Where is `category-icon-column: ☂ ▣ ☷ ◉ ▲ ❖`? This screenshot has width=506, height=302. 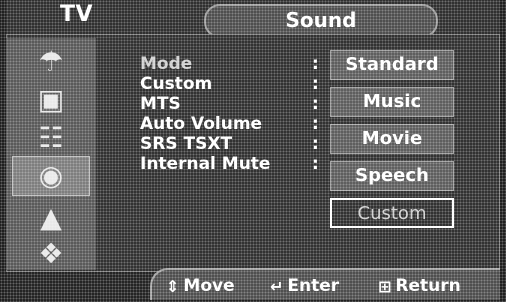
category-icon-column: ☂ ▣ ☷ ◉ ▲ ❖ is located at coordinates (51, 154).